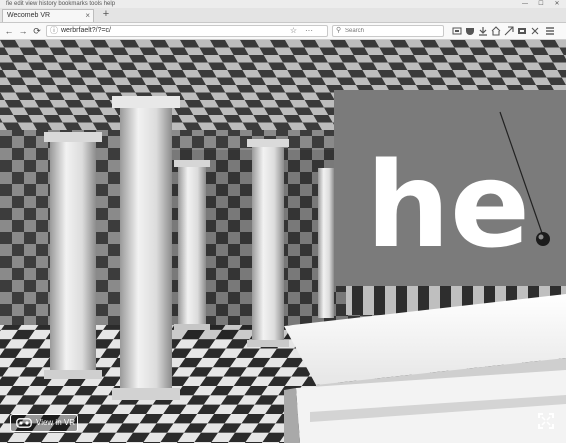  What do you see at coordinates (339, 30) in the screenshot?
I see `search-icon: ⚲` at bounding box center [339, 30].